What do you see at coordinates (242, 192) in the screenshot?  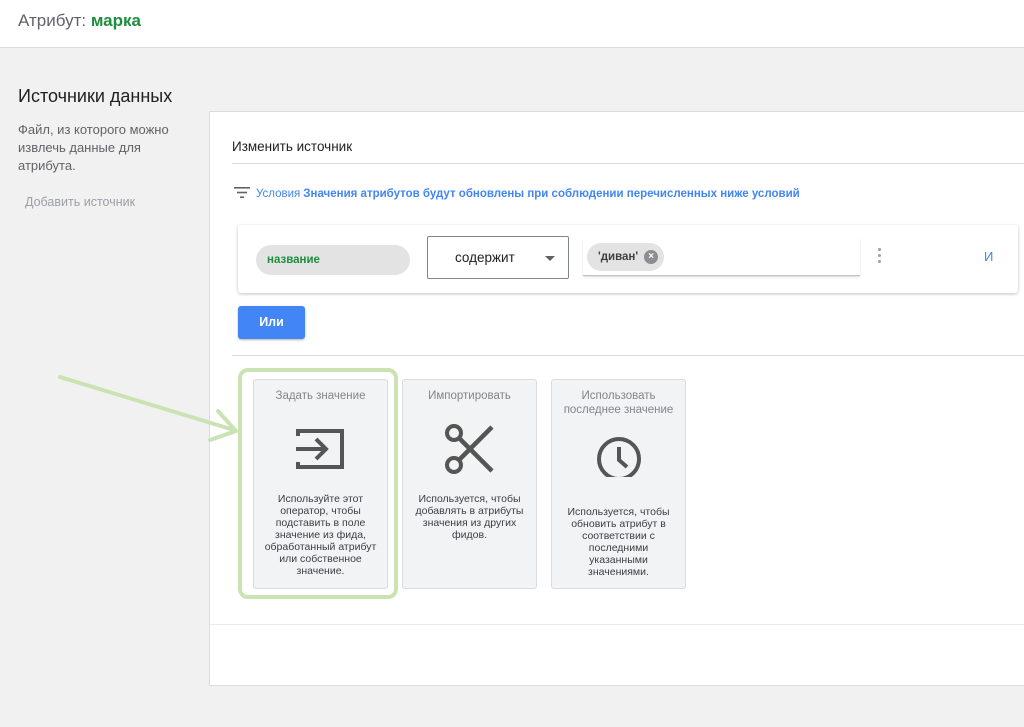 I see `filter-icon` at bounding box center [242, 192].